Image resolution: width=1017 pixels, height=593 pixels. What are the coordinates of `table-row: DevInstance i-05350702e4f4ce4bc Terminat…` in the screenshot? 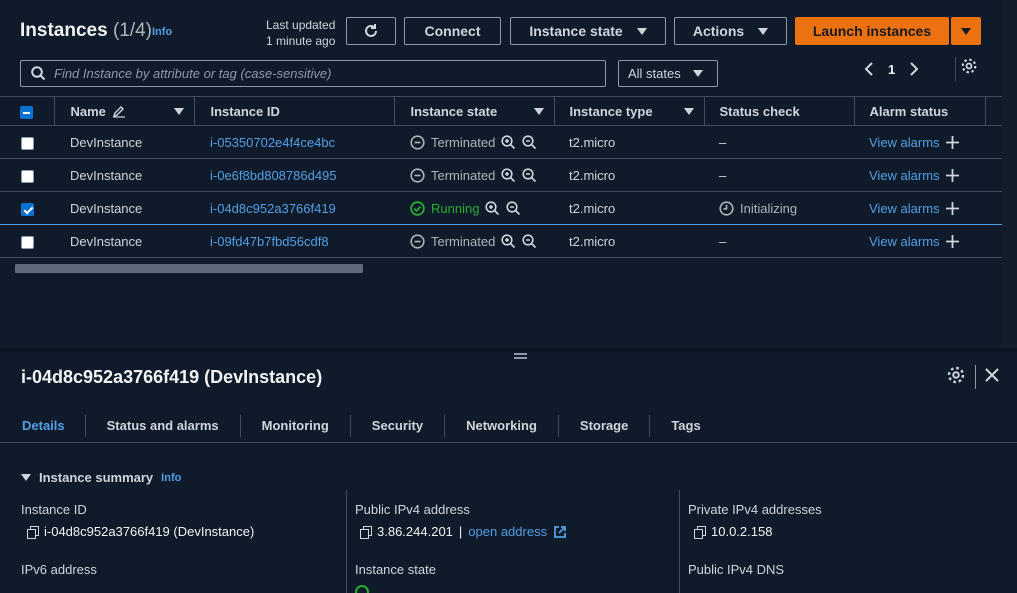 It's located at (501, 142).